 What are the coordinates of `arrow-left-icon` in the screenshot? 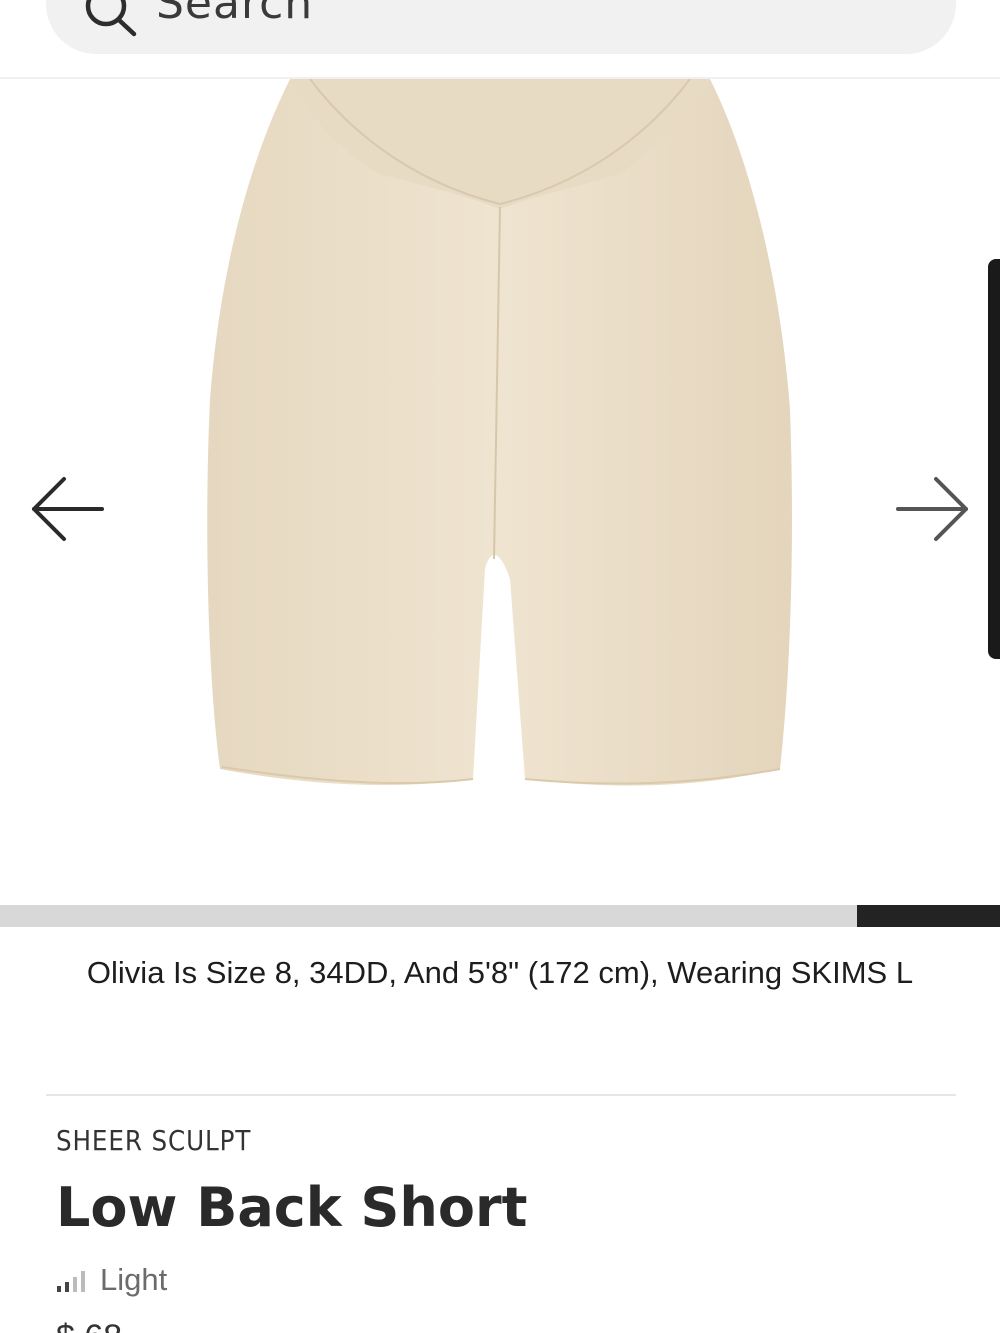 It's located at (68, 509).